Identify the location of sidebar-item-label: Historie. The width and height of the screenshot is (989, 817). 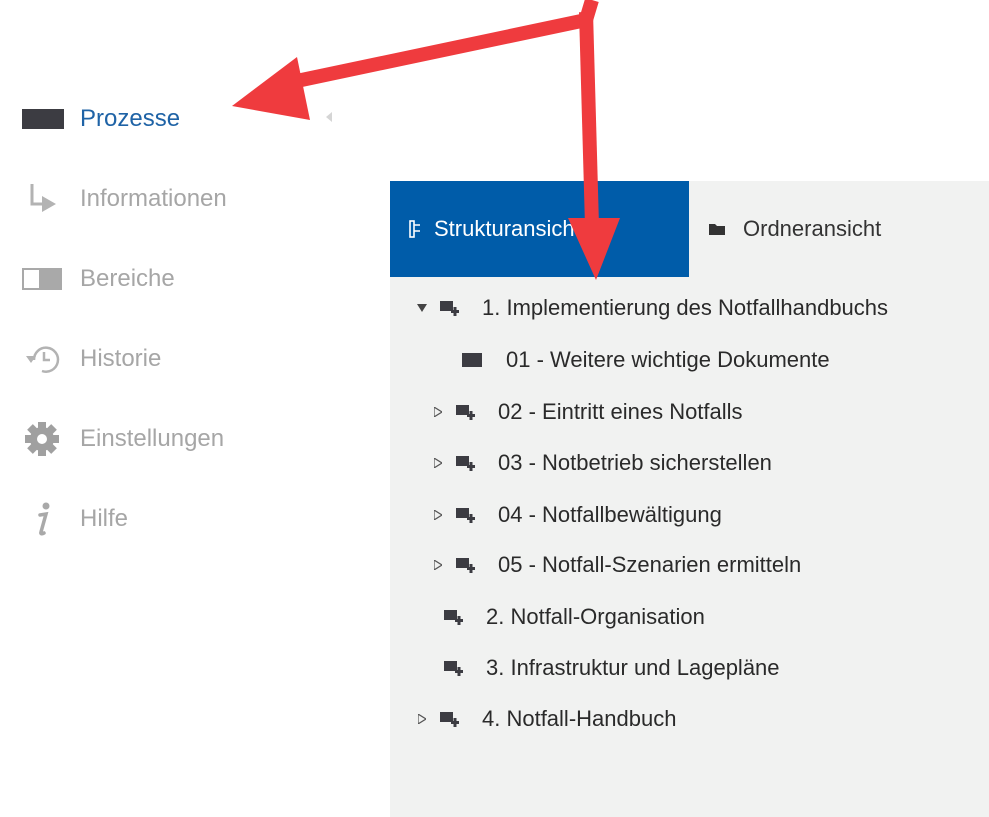
(121, 358).